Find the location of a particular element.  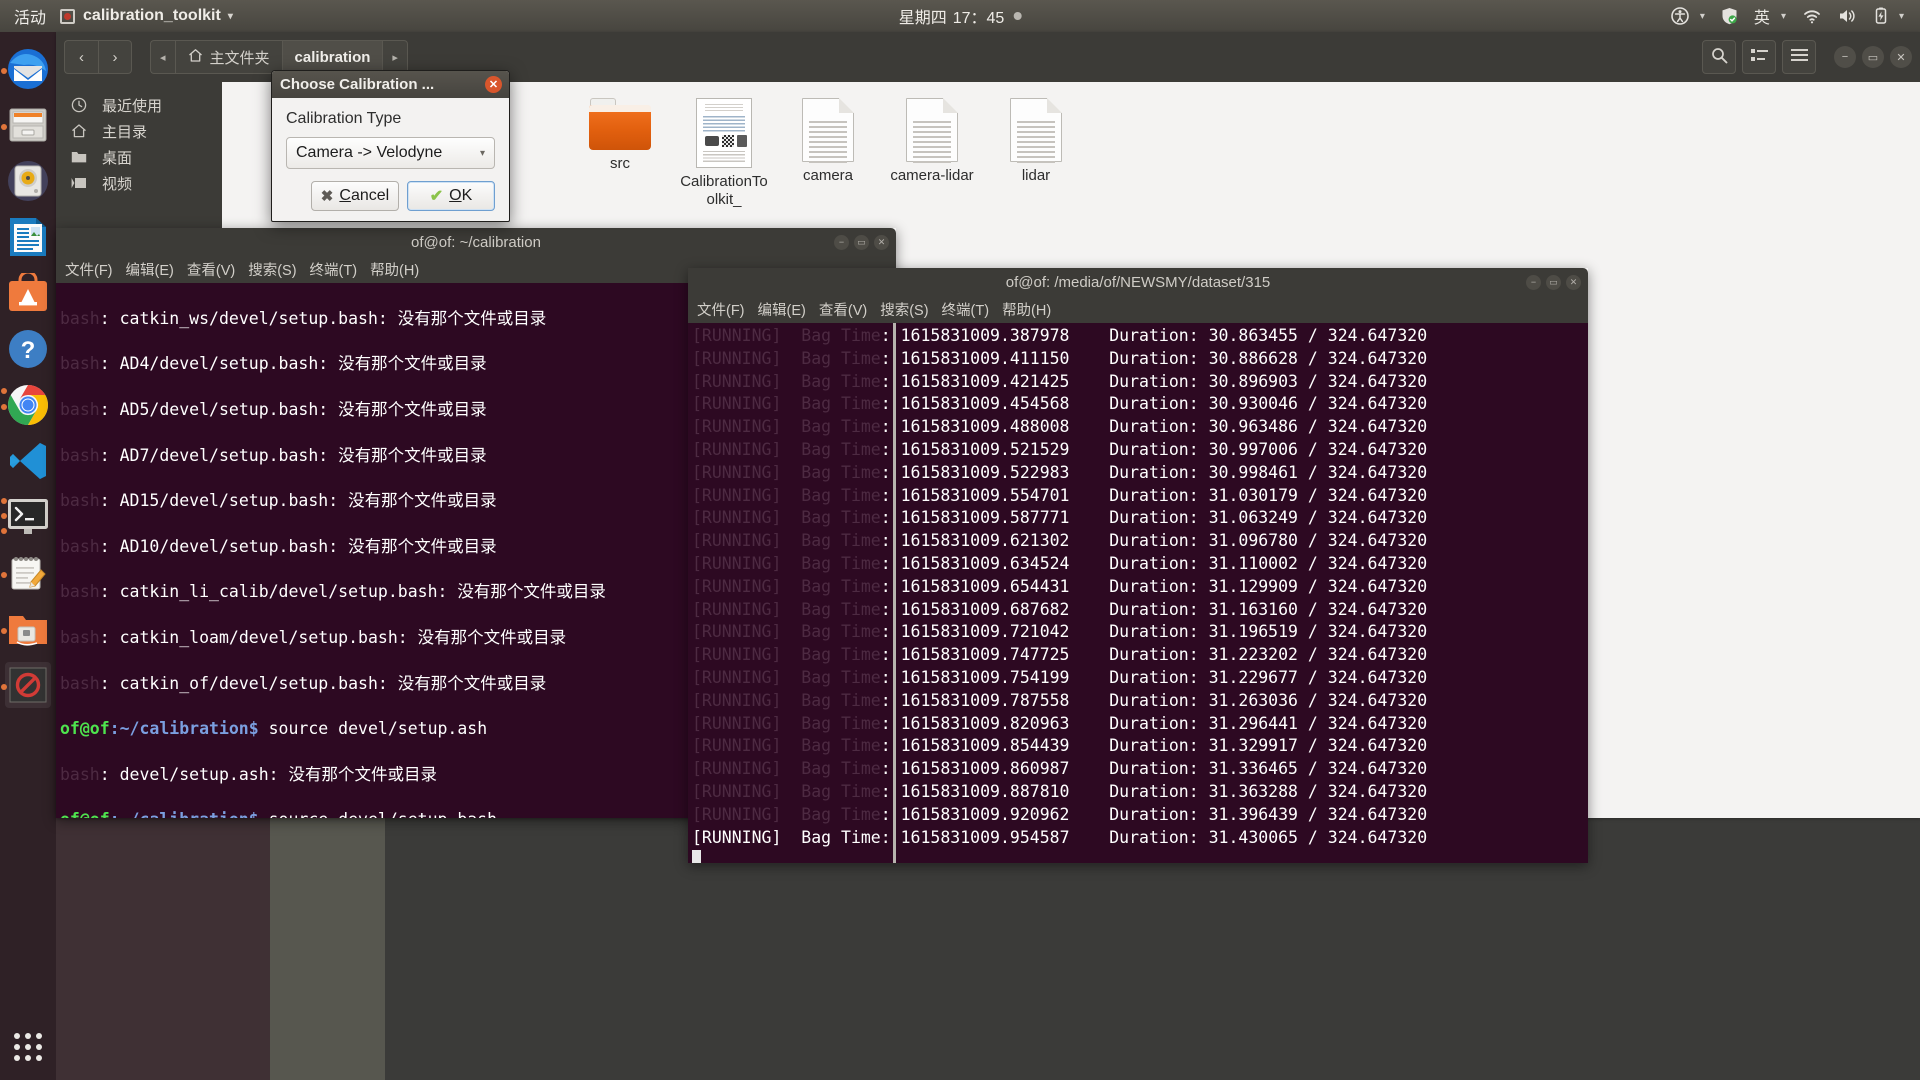

view-options-button is located at coordinates (1759, 57).